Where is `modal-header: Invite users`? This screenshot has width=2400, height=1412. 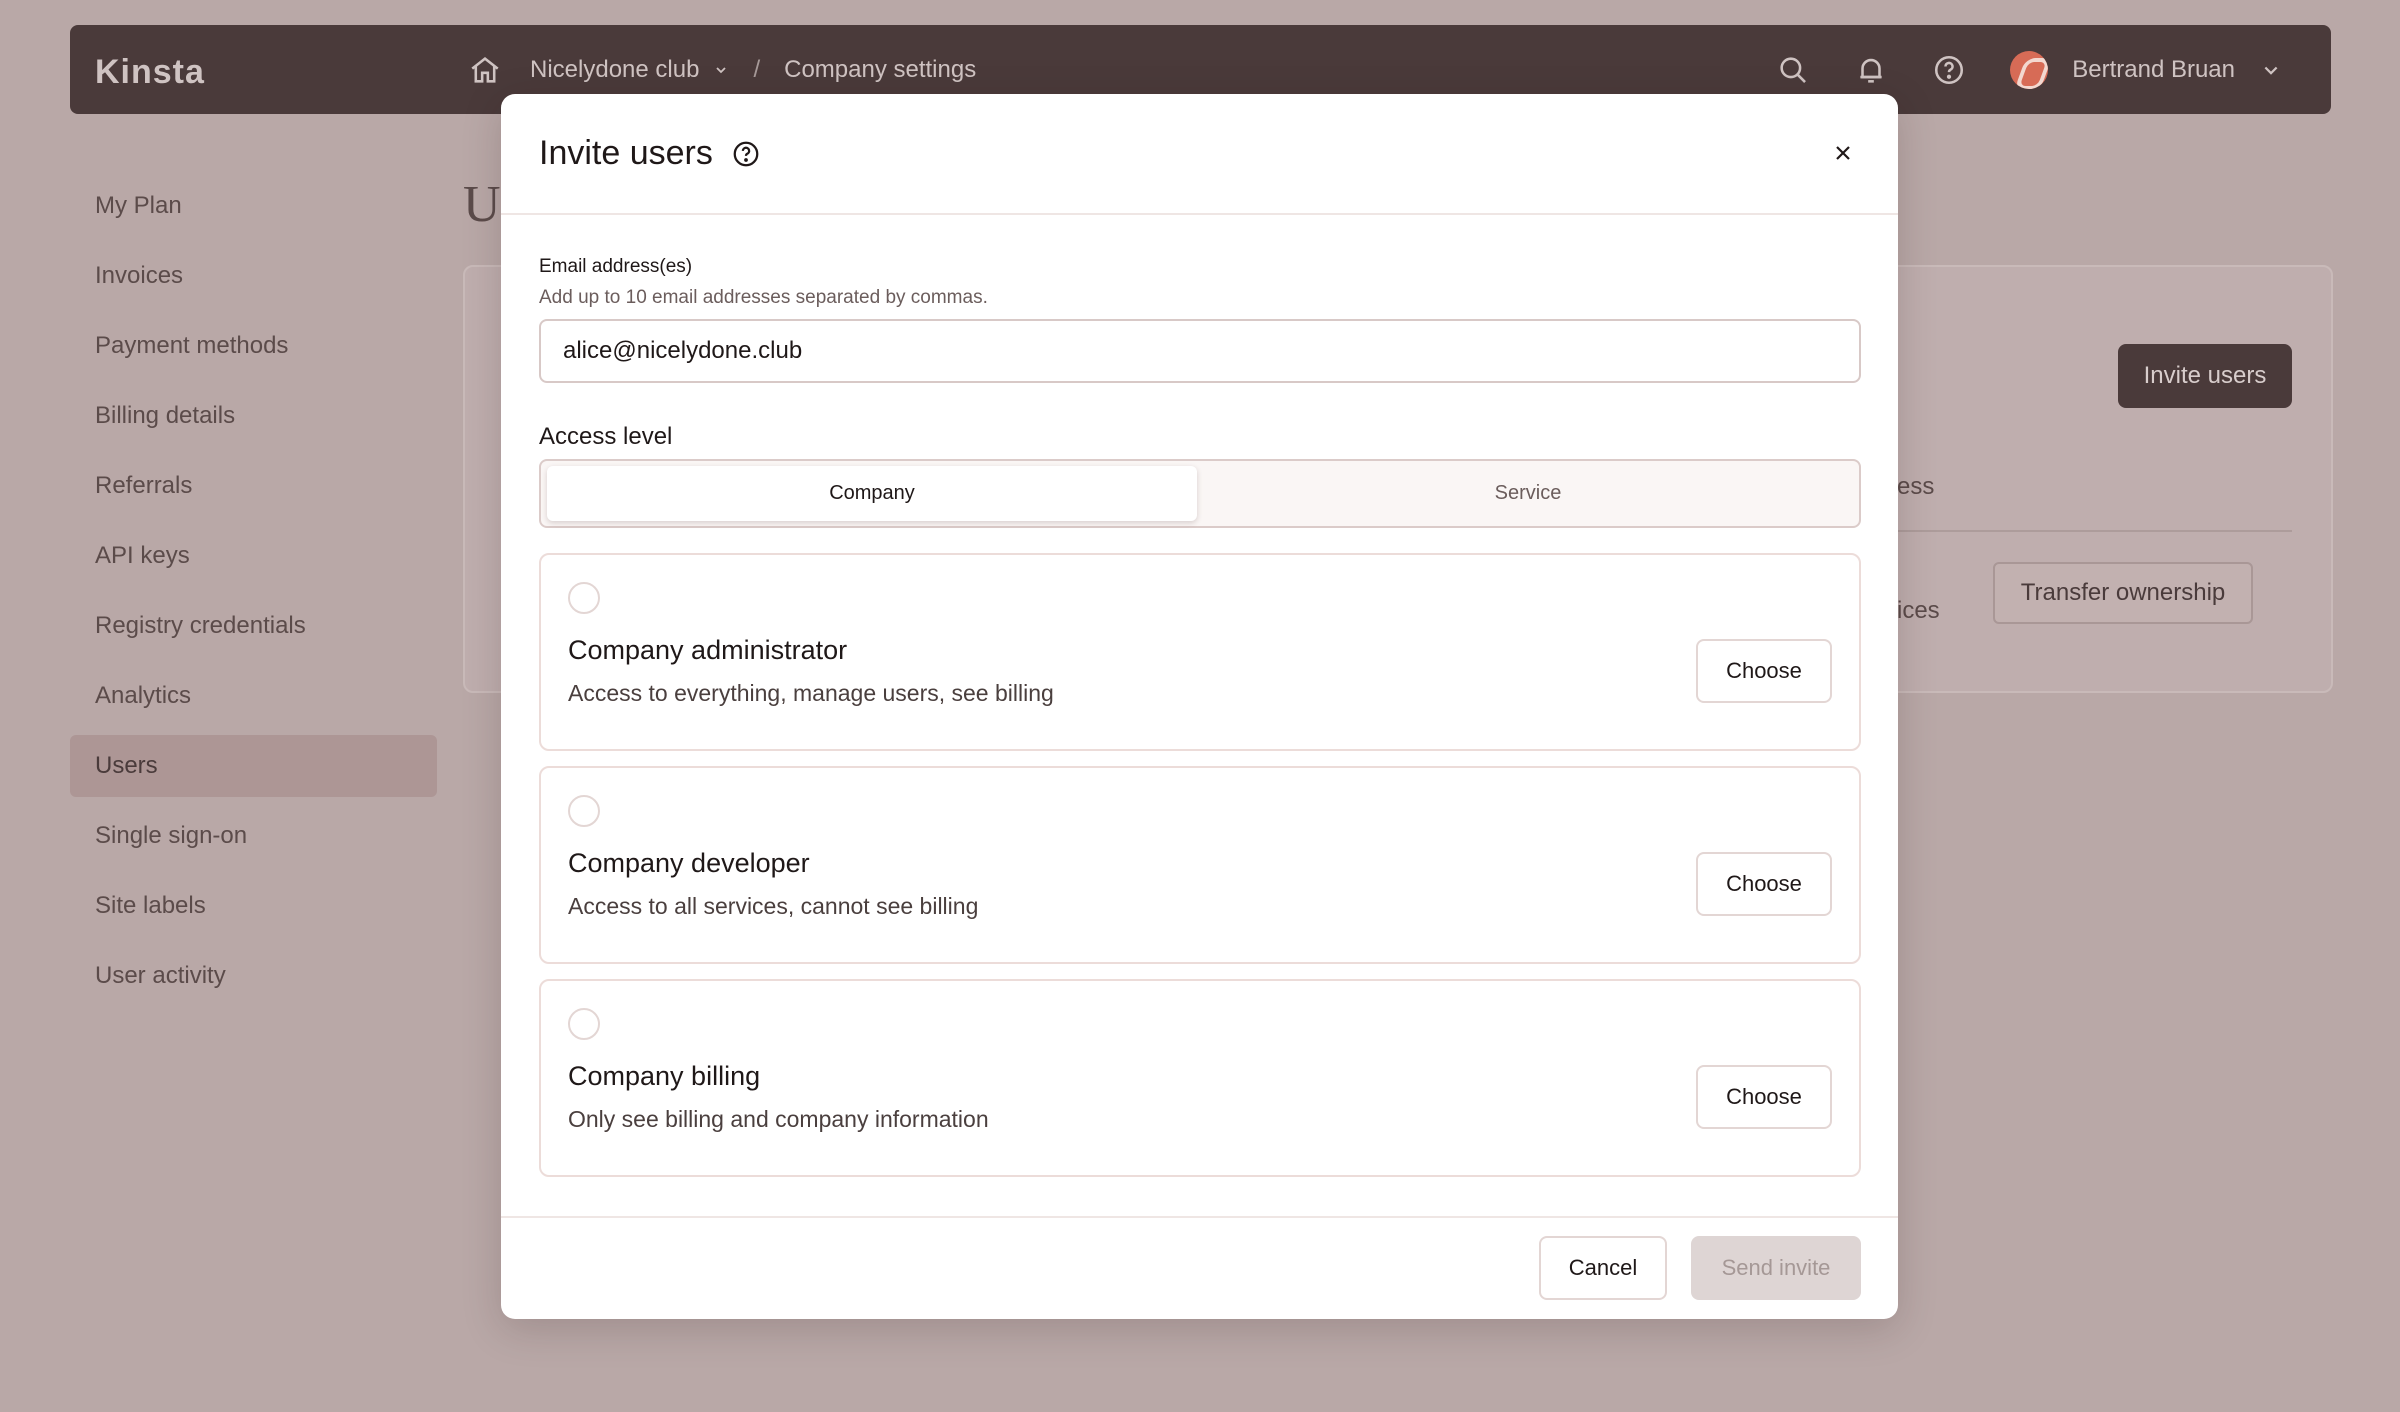 modal-header: Invite users is located at coordinates (1199, 154).